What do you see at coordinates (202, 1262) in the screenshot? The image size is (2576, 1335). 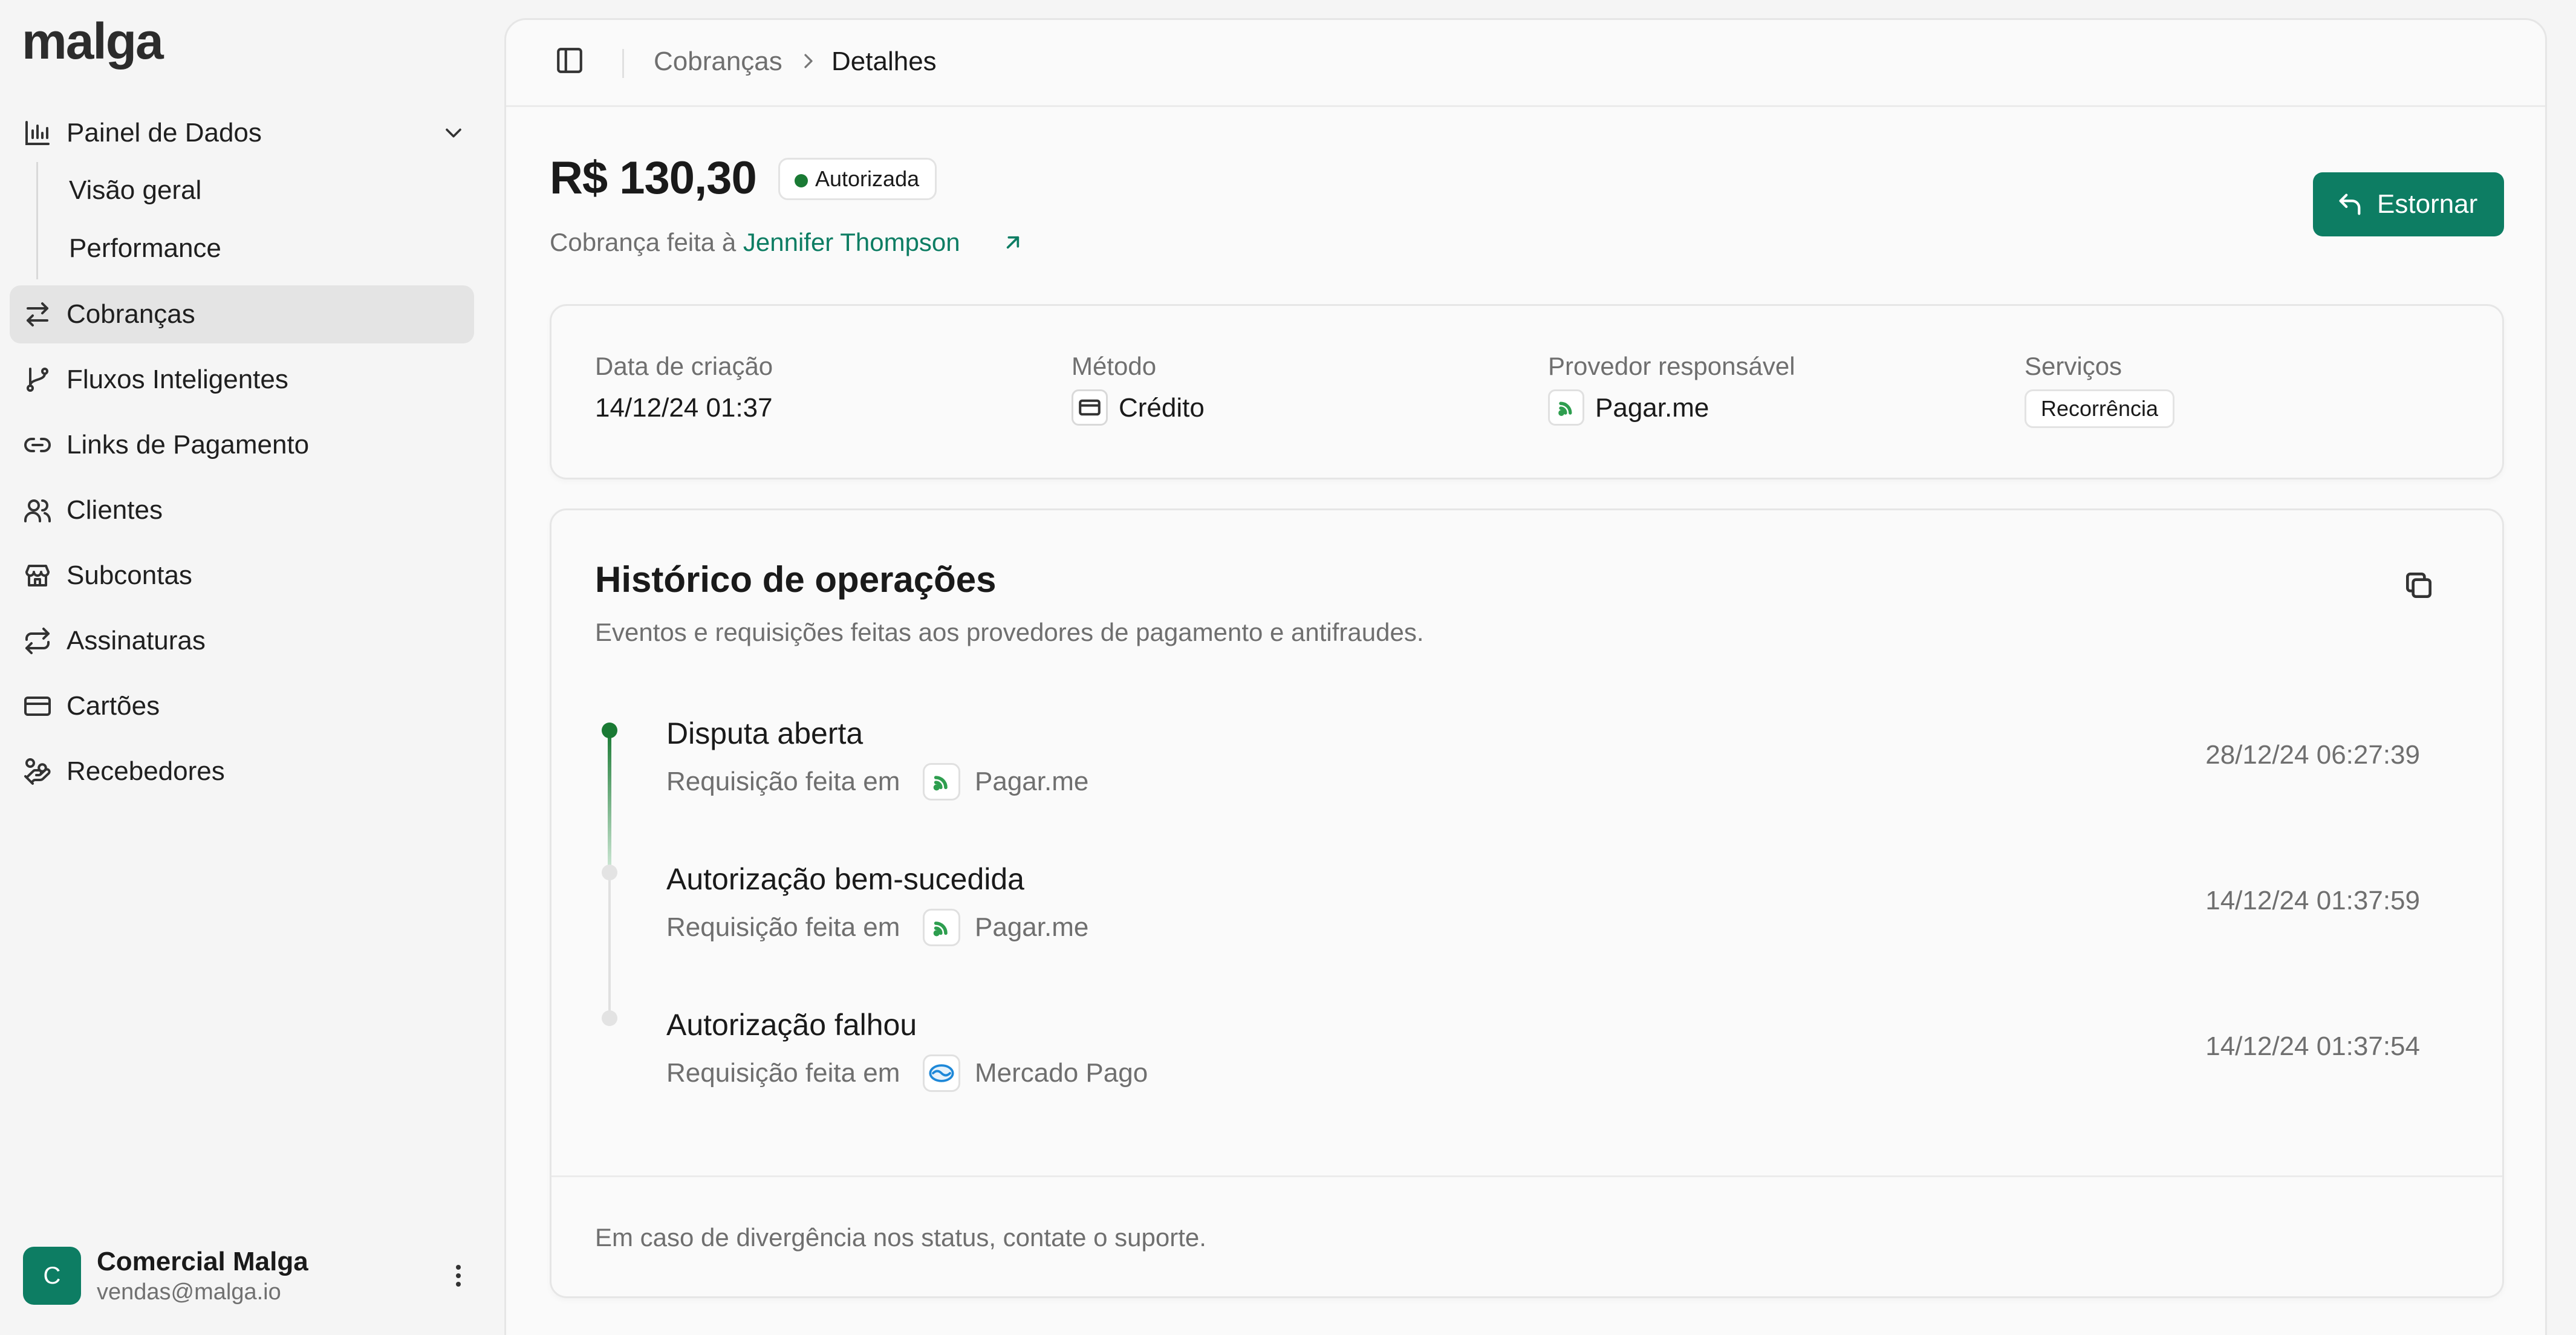 I see `account-name: Comercial Malga` at bounding box center [202, 1262].